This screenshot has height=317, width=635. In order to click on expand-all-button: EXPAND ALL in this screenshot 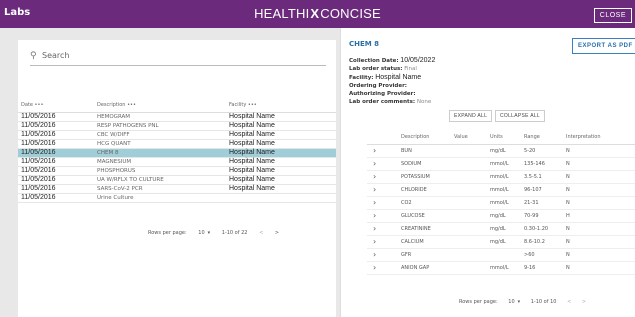, I will do `click(471, 116)`.